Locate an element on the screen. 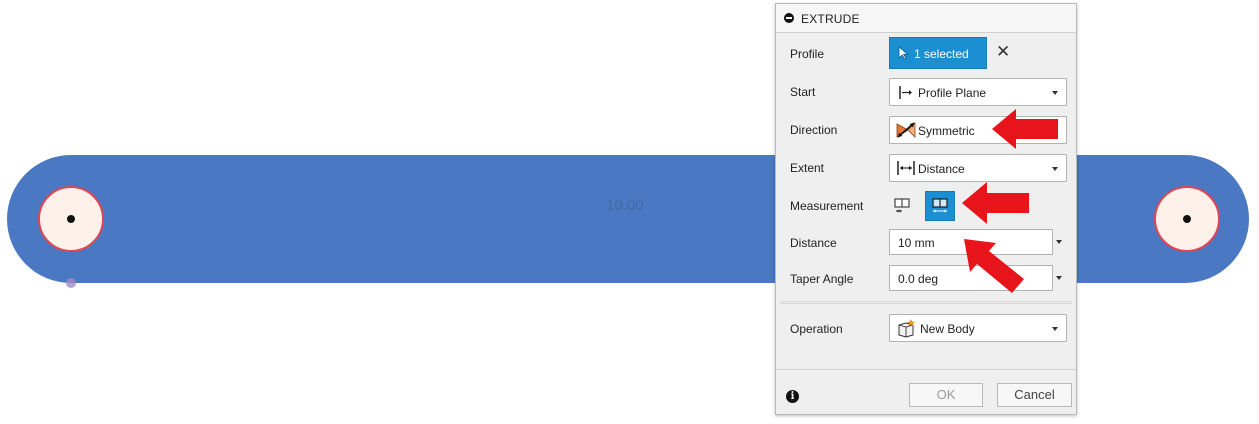 The height and width of the screenshot is (424, 1259). start-value: Profile Plane is located at coordinates (952, 93).